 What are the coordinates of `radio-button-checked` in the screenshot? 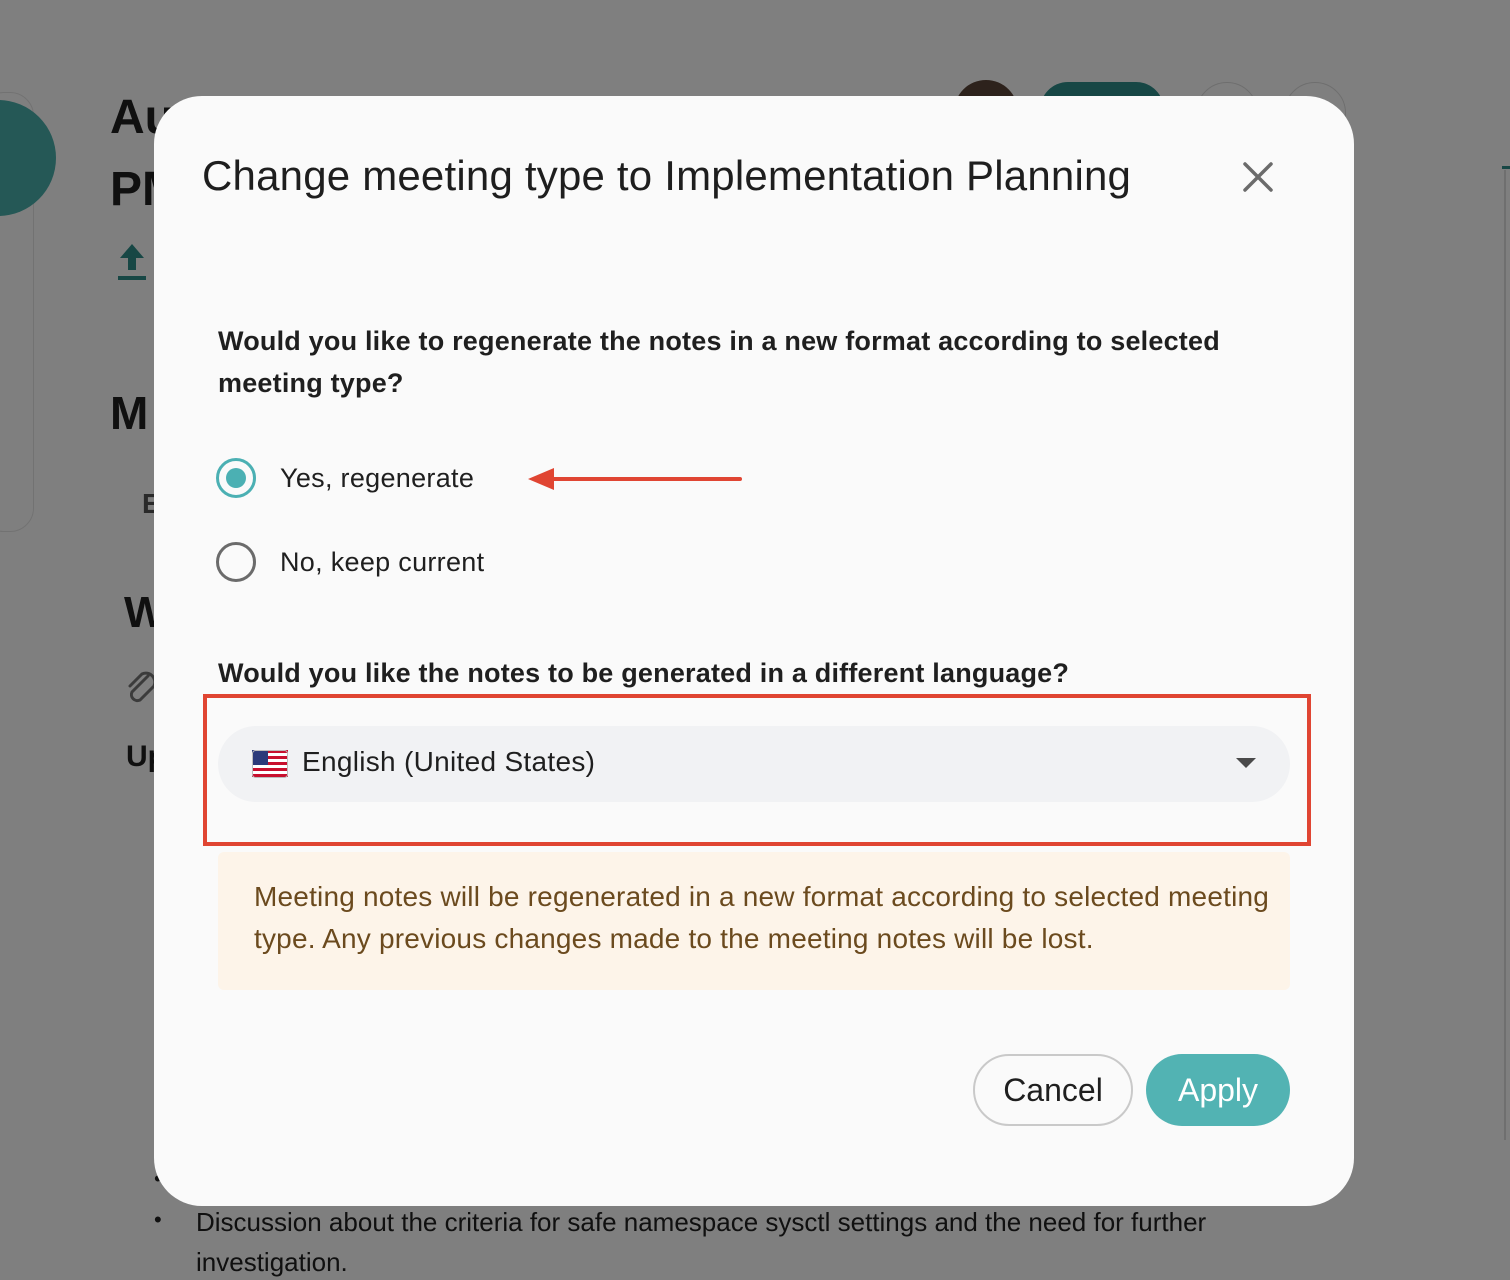 It's located at (236, 478).